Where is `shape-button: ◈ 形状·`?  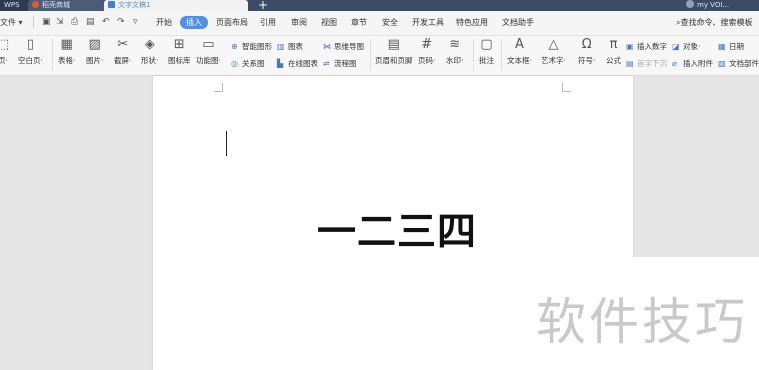 shape-button: ◈ 形状· is located at coordinates (149, 52).